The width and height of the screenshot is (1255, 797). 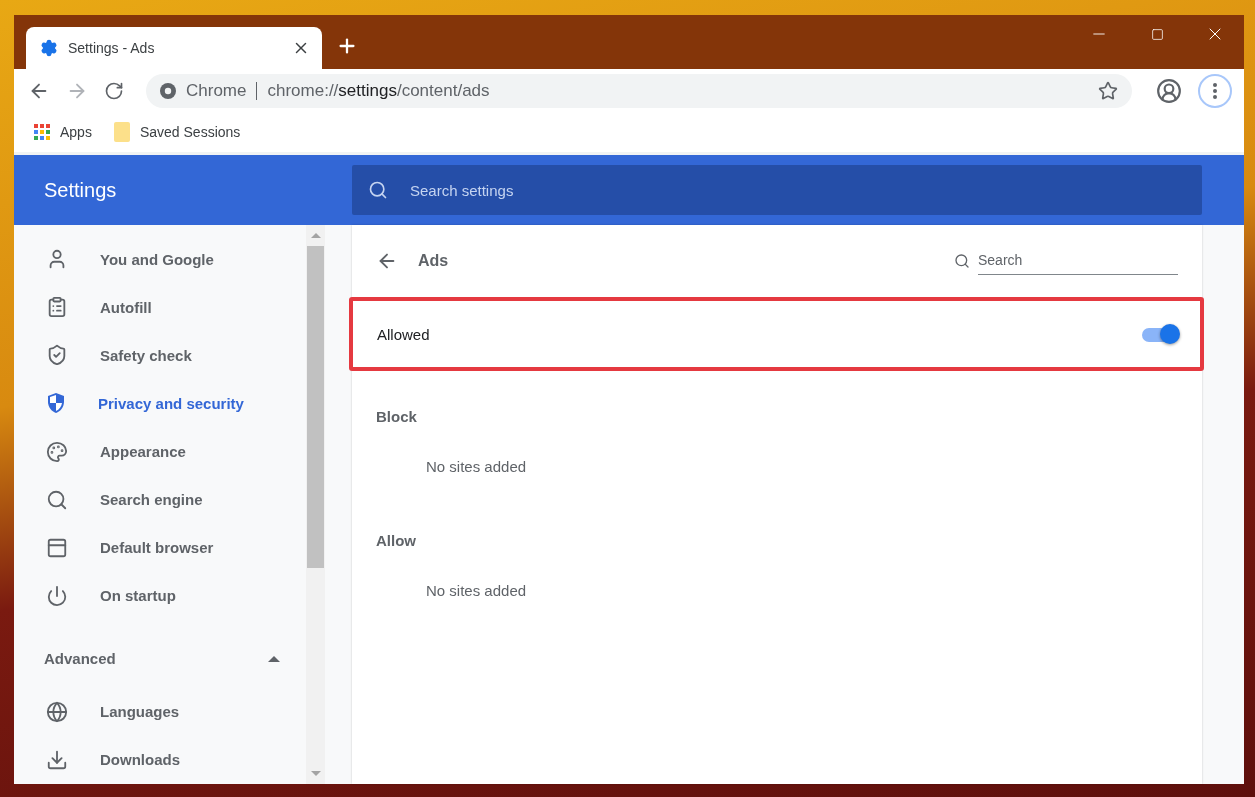 What do you see at coordinates (160, 259) in the screenshot?
I see `sidebar-item: You and Google` at bounding box center [160, 259].